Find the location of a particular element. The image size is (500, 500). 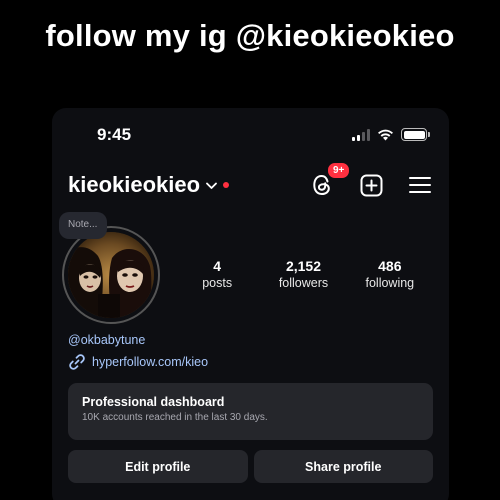

stat-label: following is located at coordinates (390, 283).